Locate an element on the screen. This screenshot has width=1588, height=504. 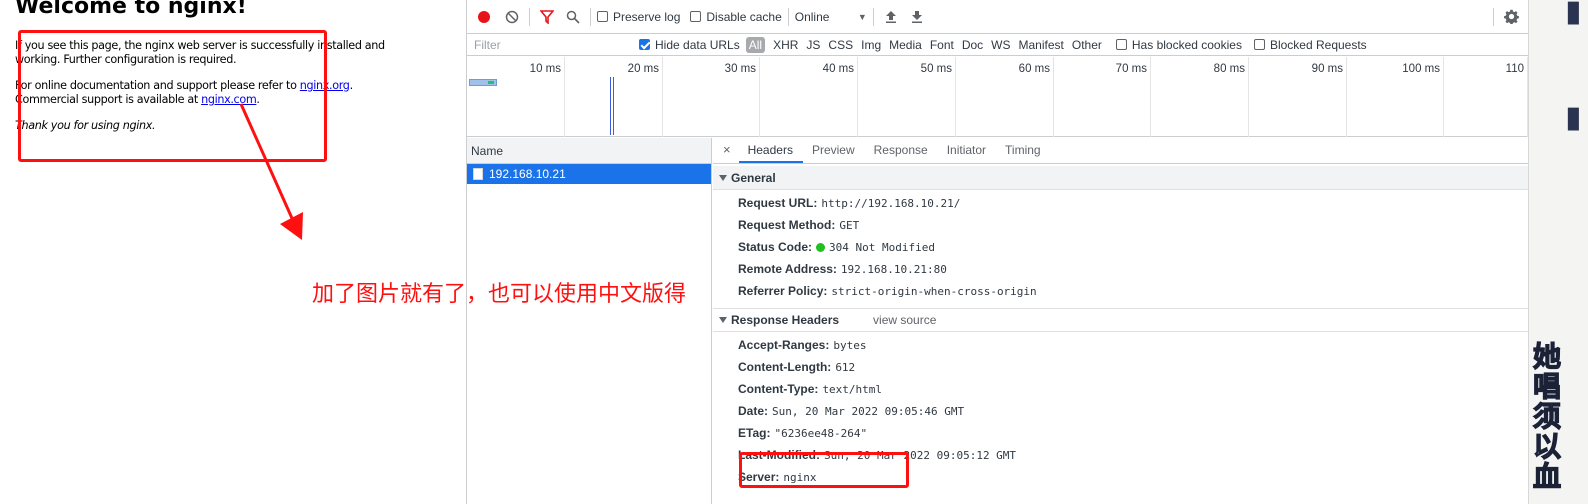
timeline-gridline: 40 ms is located at coordinates (840, 97).